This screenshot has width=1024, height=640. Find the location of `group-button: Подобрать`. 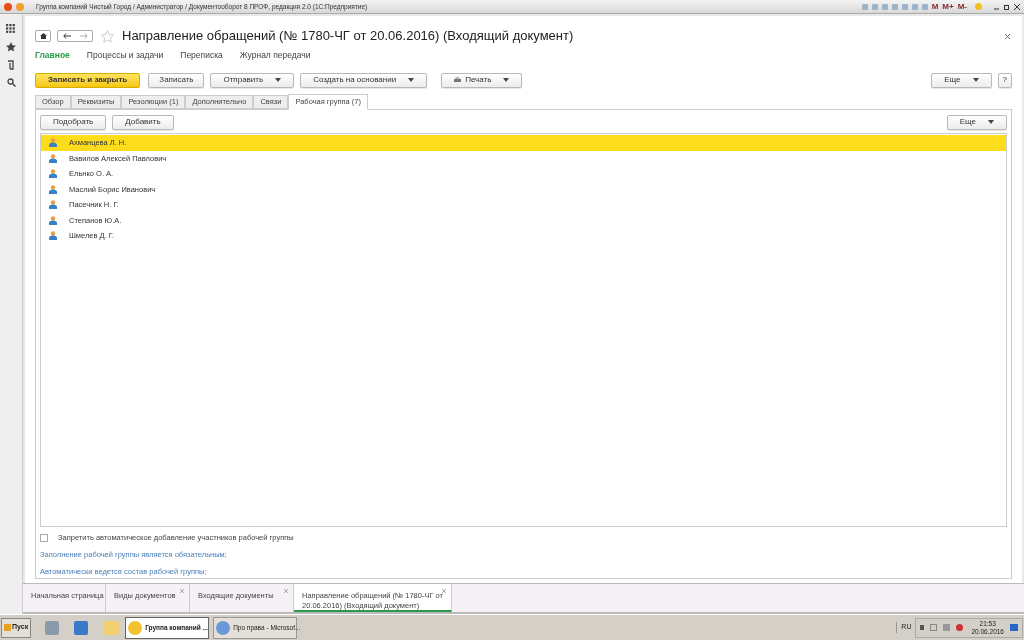

group-button: Подобрать is located at coordinates (73, 122).